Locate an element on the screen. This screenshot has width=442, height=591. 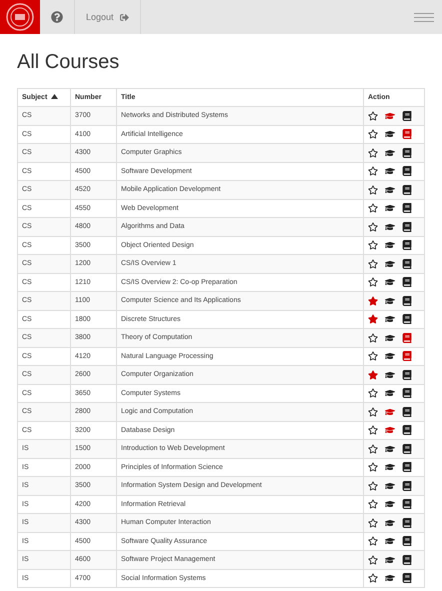
seal-logo is located at coordinates (20, 17).